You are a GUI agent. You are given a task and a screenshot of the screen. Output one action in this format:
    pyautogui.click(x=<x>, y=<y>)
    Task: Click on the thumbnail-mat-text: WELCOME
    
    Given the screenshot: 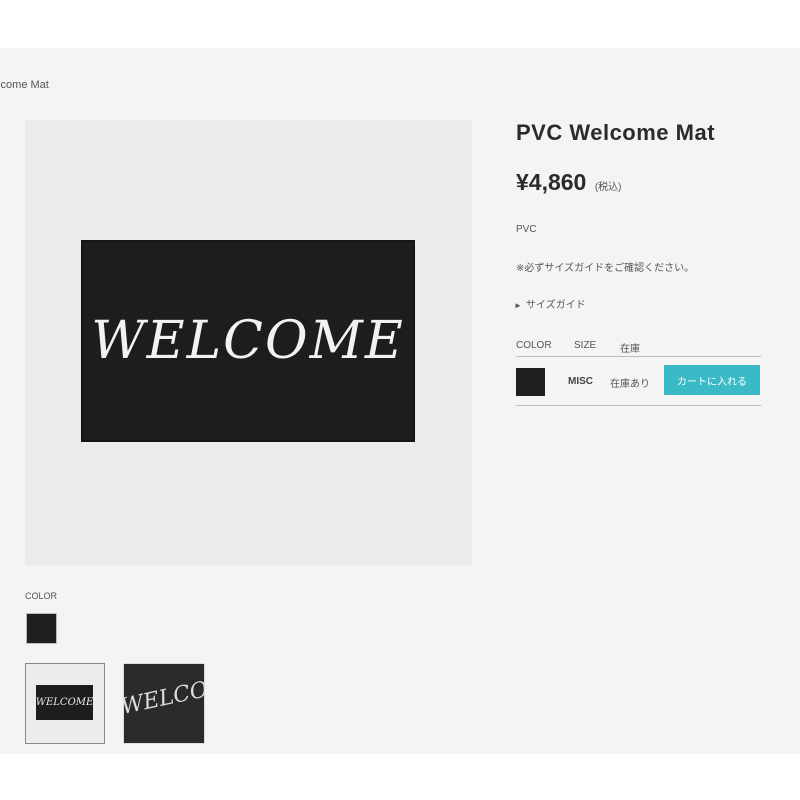 What is the action you would take?
    pyautogui.click(x=64, y=702)
    